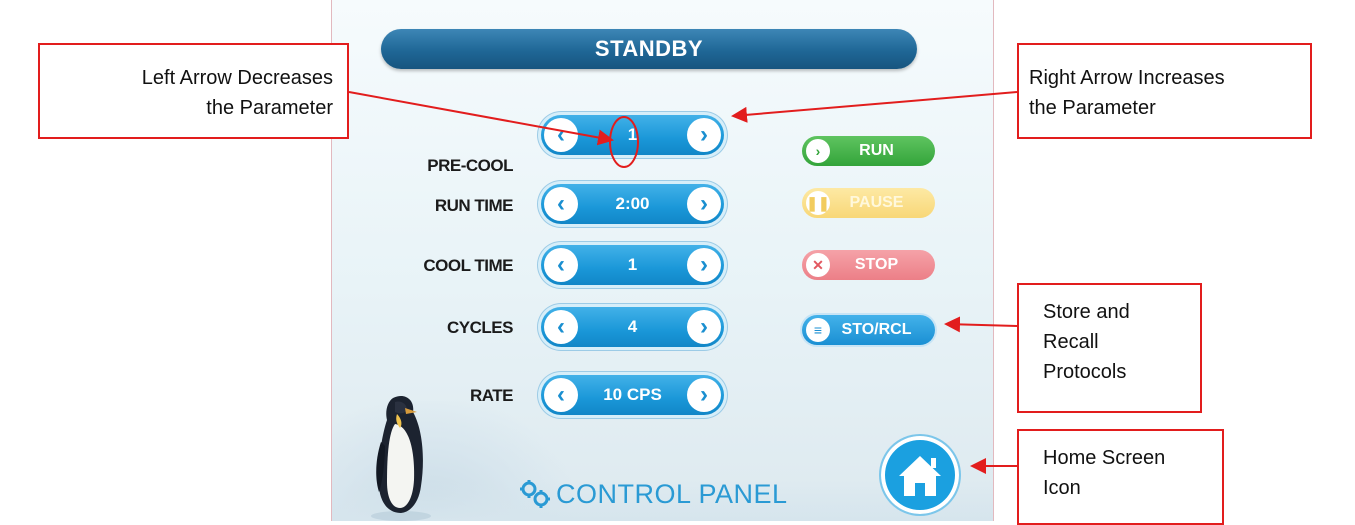 Image resolution: width=1355 pixels, height=525 pixels. I want to click on pre-cool-value-highlight, so click(624, 142).